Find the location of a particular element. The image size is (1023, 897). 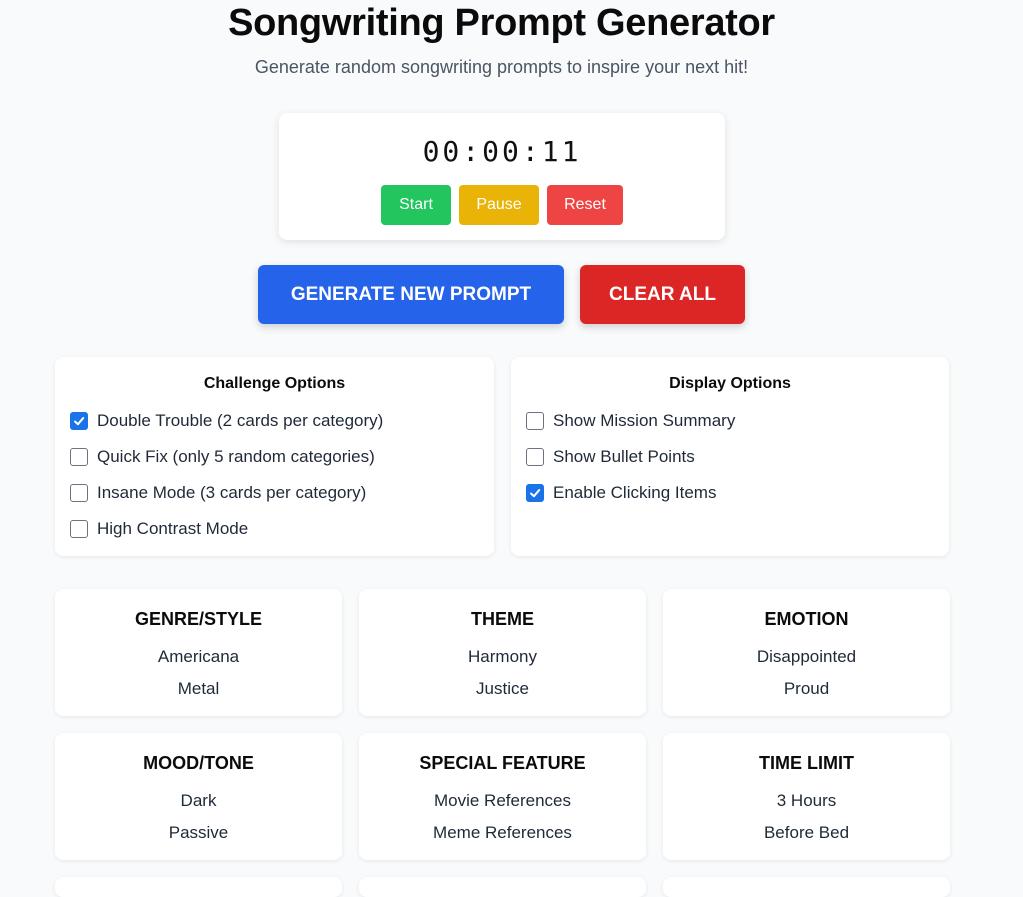

option-double-trouble: Double Trouble (2 cards per category) is located at coordinates (226, 421).